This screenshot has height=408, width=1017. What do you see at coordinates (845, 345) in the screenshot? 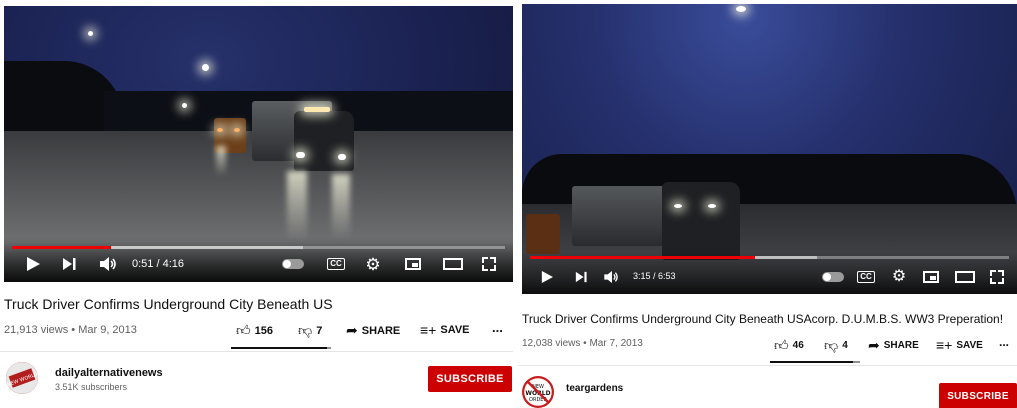
I see `dislike-count: 4` at bounding box center [845, 345].